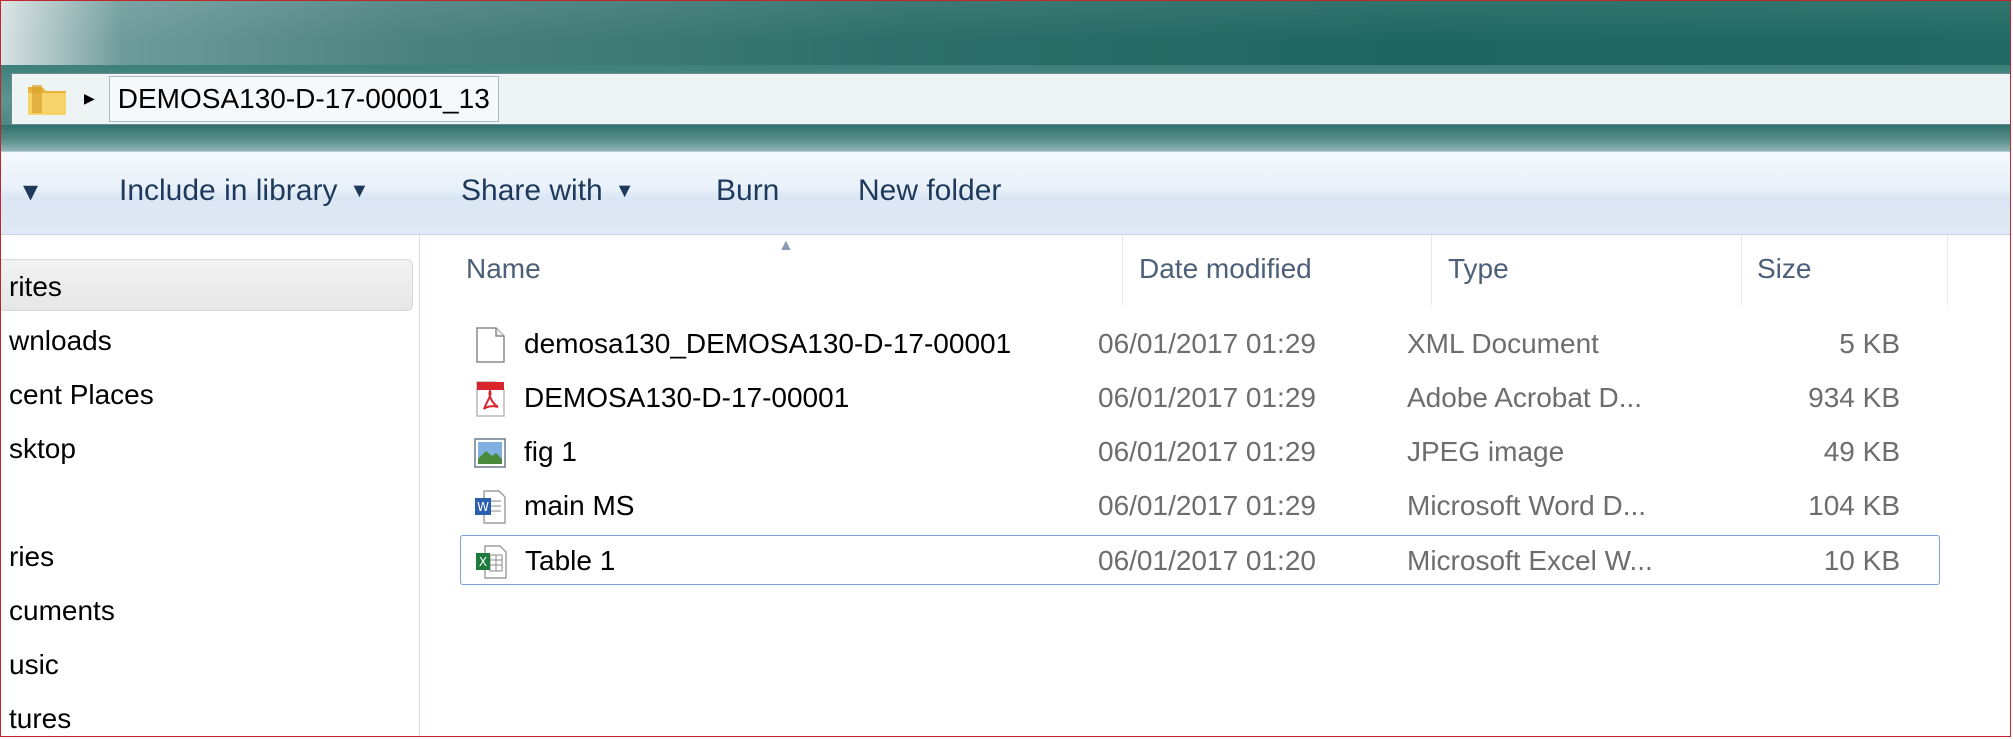  I want to click on column-header-size: Size, so click(1784, 269).